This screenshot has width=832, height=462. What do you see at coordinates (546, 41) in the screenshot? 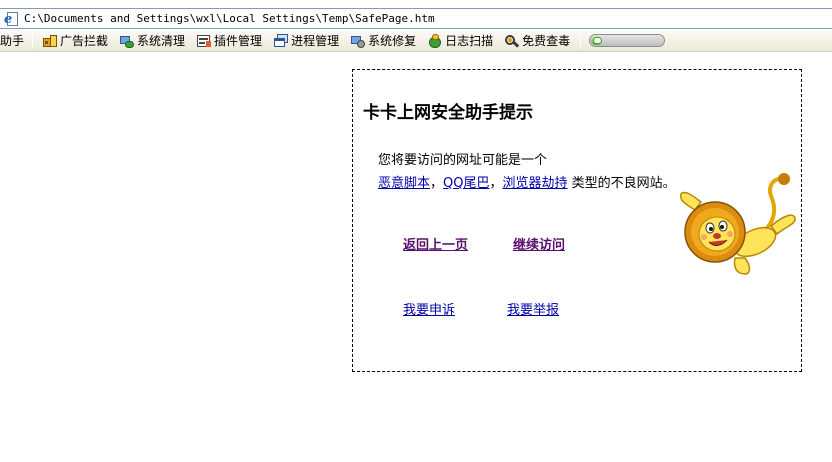
I see `virus-scan-label: 免费查毒` at bounding box center [546, 41].